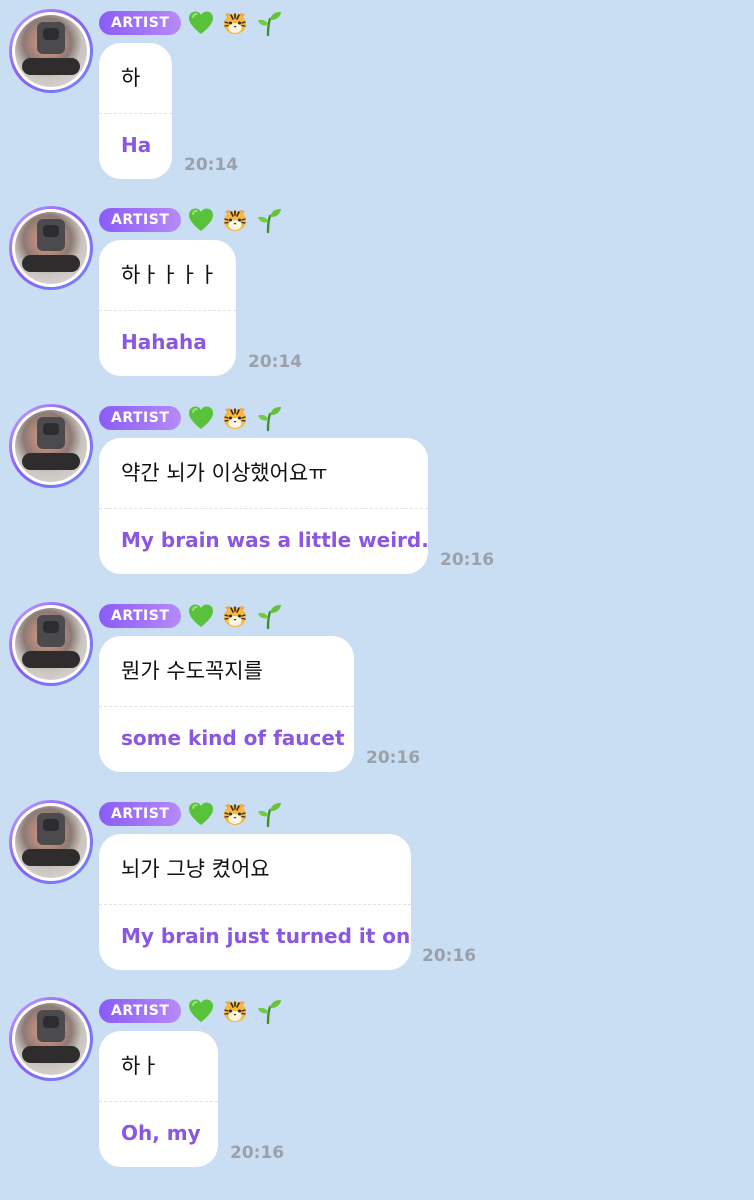 The image size is (754, 1200). What do you see at coordinates (158, 1099) in the screenshot?
I see `message-bubble: 하ㅏ Oh, my` at bounding box center [158, 1099].